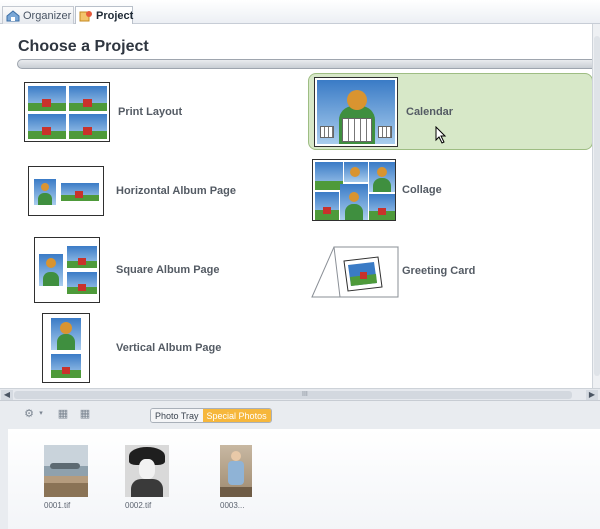  I want to click on vertical-scrollbar-thumb, so click(597, 206).